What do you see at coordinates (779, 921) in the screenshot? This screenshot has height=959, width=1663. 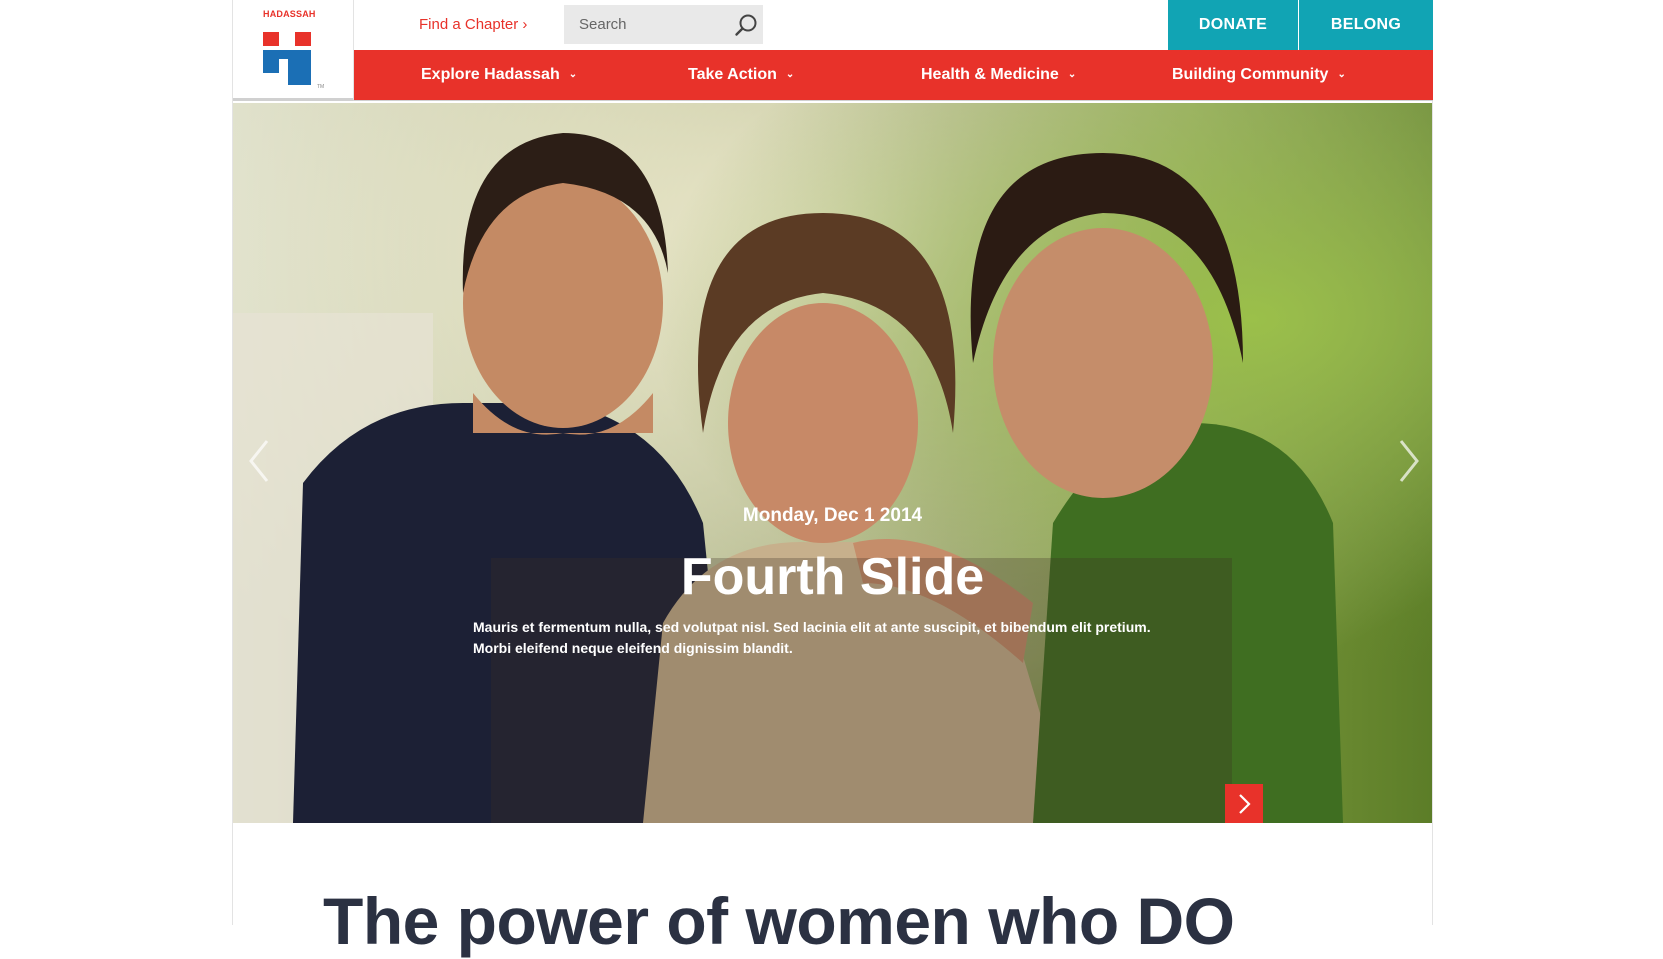 I see `page-tagline: The power of women who DO` at bounding box center [779, 921].